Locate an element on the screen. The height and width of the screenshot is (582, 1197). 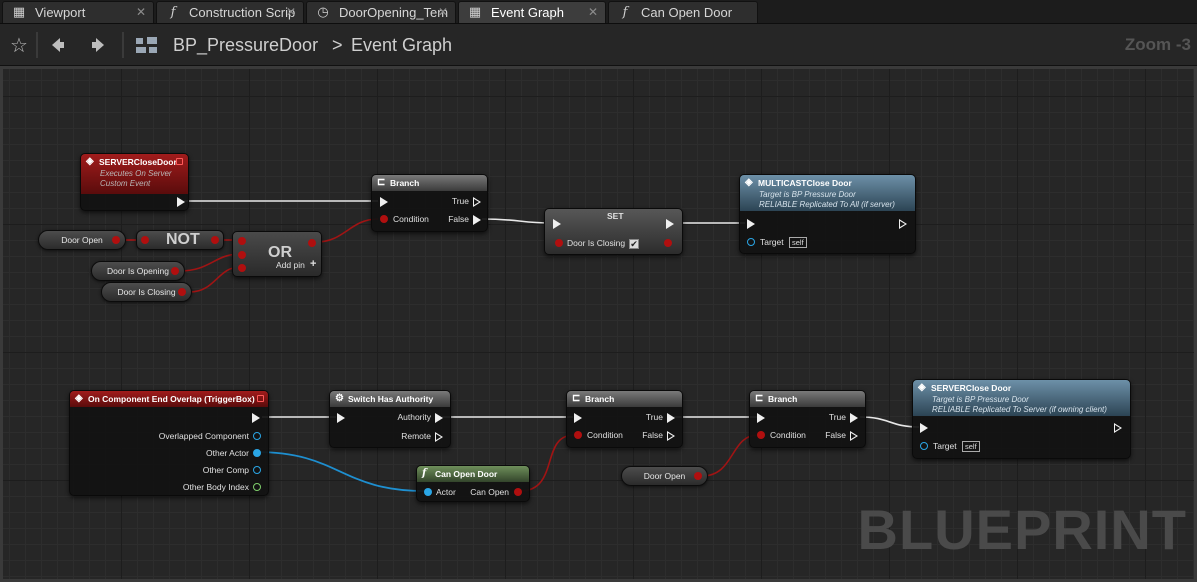
condition-label: Condition is located at coordinates (411, 219).